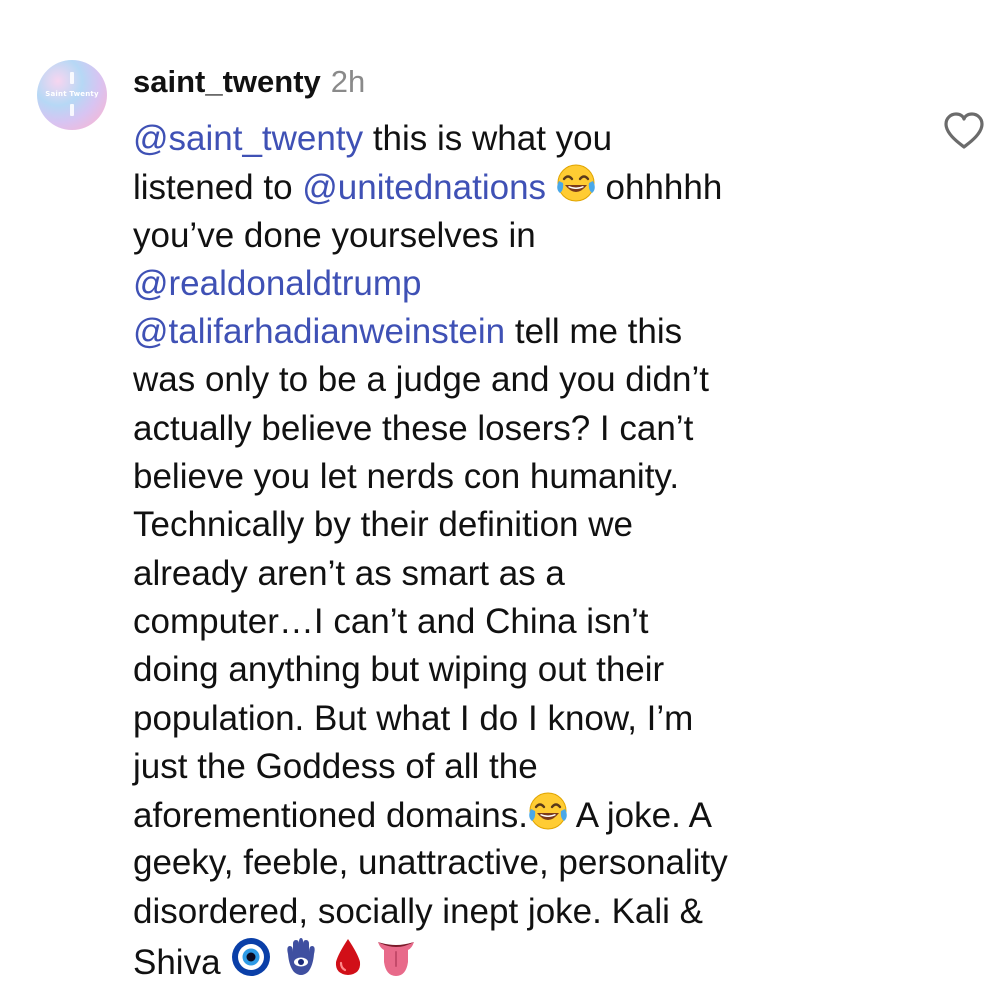 The height and width of the screenshot is (1004, 986). I want to click on comment-text: Shiva, so click(182, 963).